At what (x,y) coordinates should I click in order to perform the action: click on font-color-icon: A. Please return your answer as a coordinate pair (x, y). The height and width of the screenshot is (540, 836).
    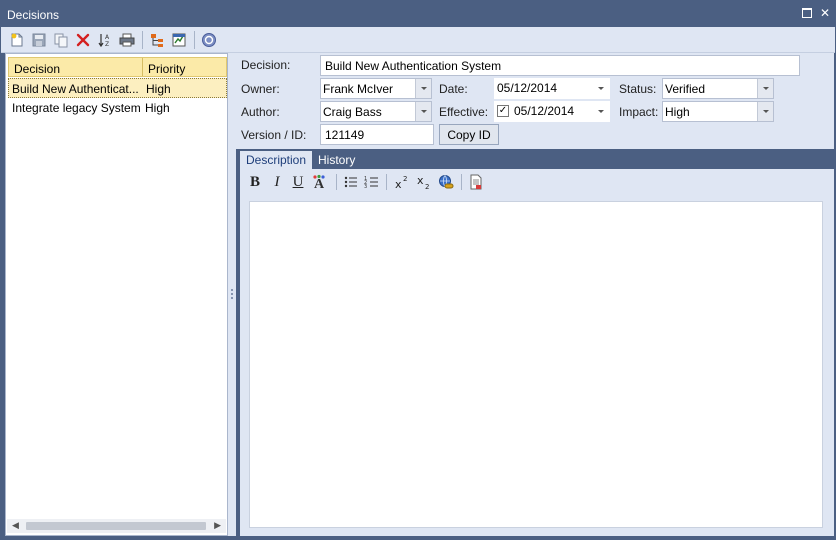
    Looking at the image, I should click on (319, 182).